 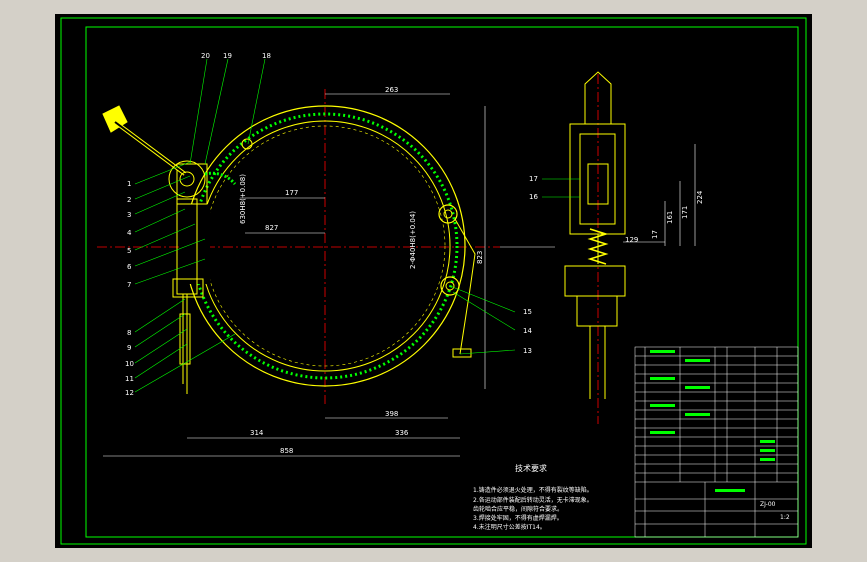 What do you see at coordinates (533, 500) in the screenshot?
I see `tech-req-line-2: 2.各运动部件装配后转动灵活，无卡滞现象。` at bounding box center [533, 500].